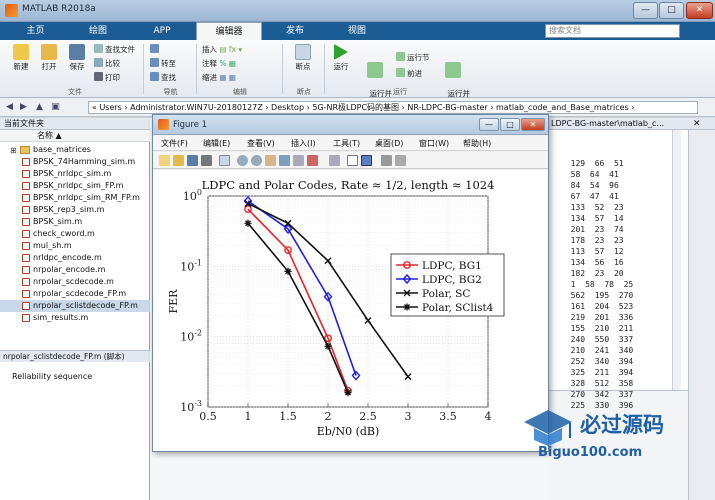 This screenshot has width=715, height=500. What do you see at coordinates (219, 63) in the screenshot?
I see `comment-button: 注释 % ▦` at bounding box center [219, 63].